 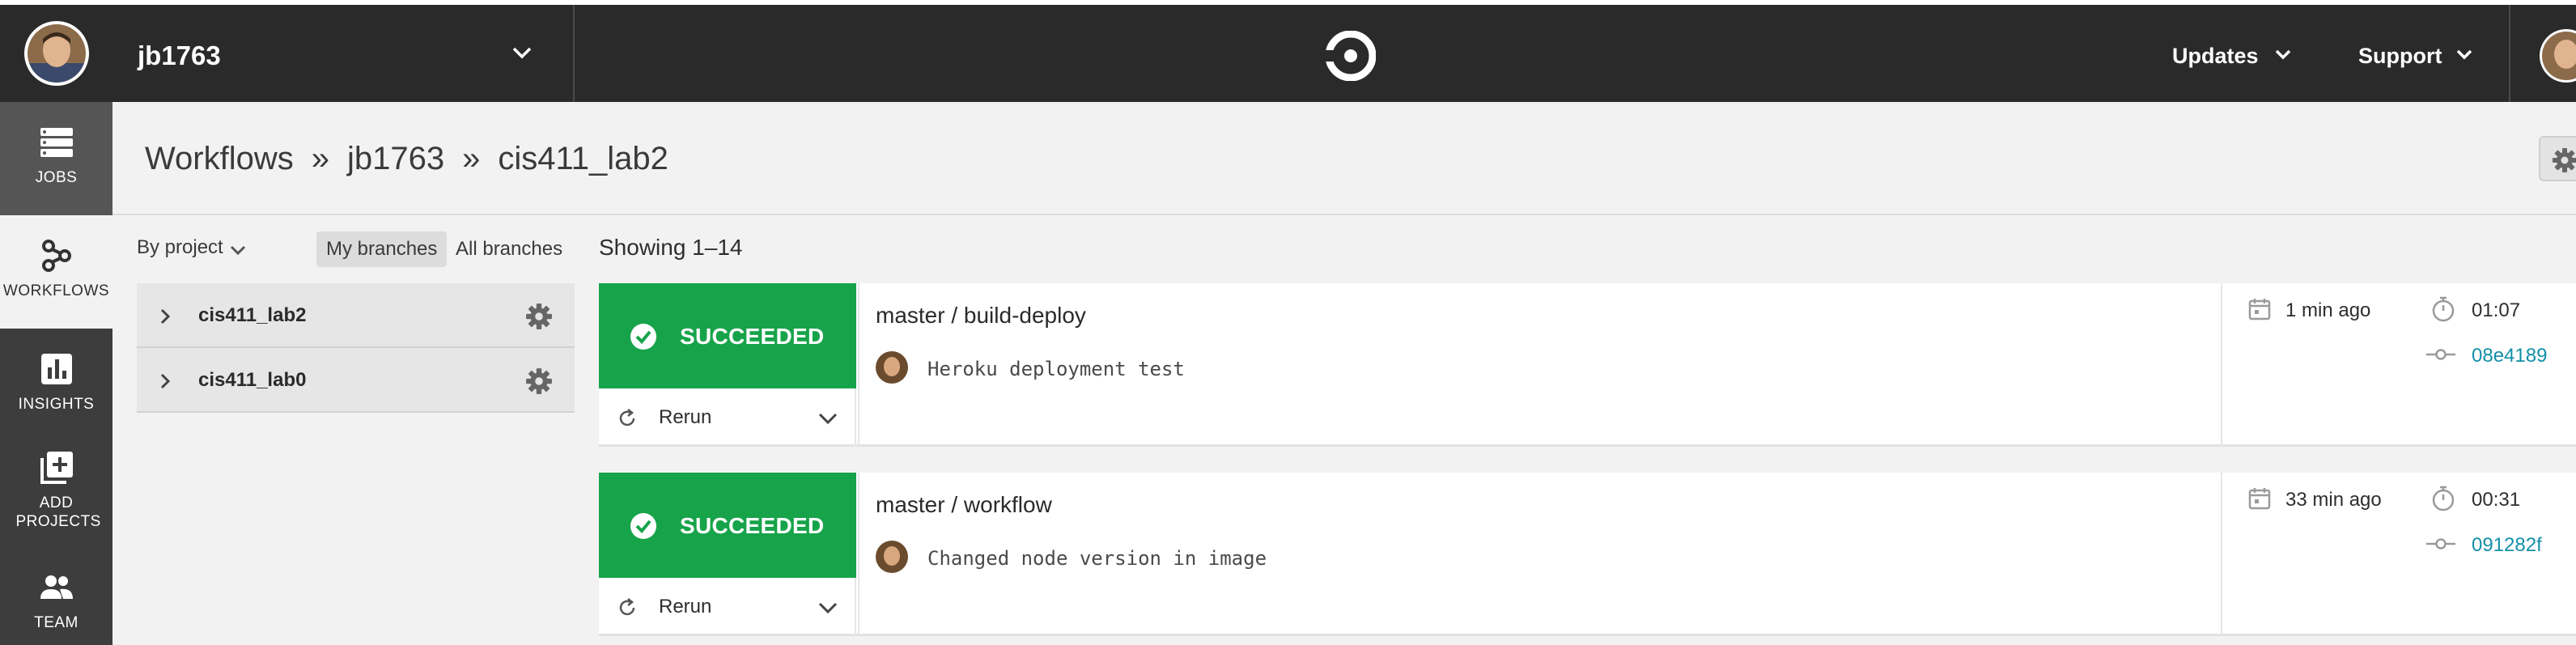 I want to click on org-name: jb1763, so click(x=179, y=55).